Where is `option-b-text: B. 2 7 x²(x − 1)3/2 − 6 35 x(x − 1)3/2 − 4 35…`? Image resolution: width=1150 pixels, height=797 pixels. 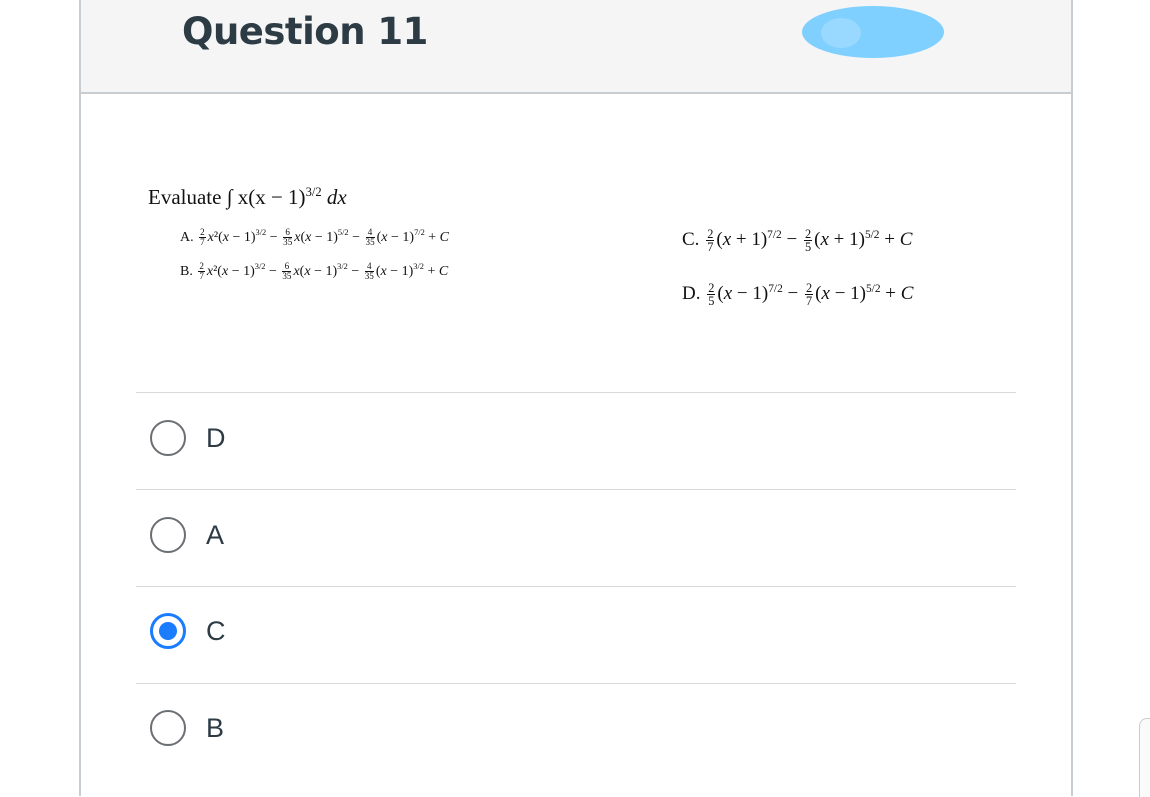
option-b-text: B. 2 7 x²(x − 1)3/2 − 6 35 x(x − 1)3/2 − 4 35… is located at coordinates (314, 271).